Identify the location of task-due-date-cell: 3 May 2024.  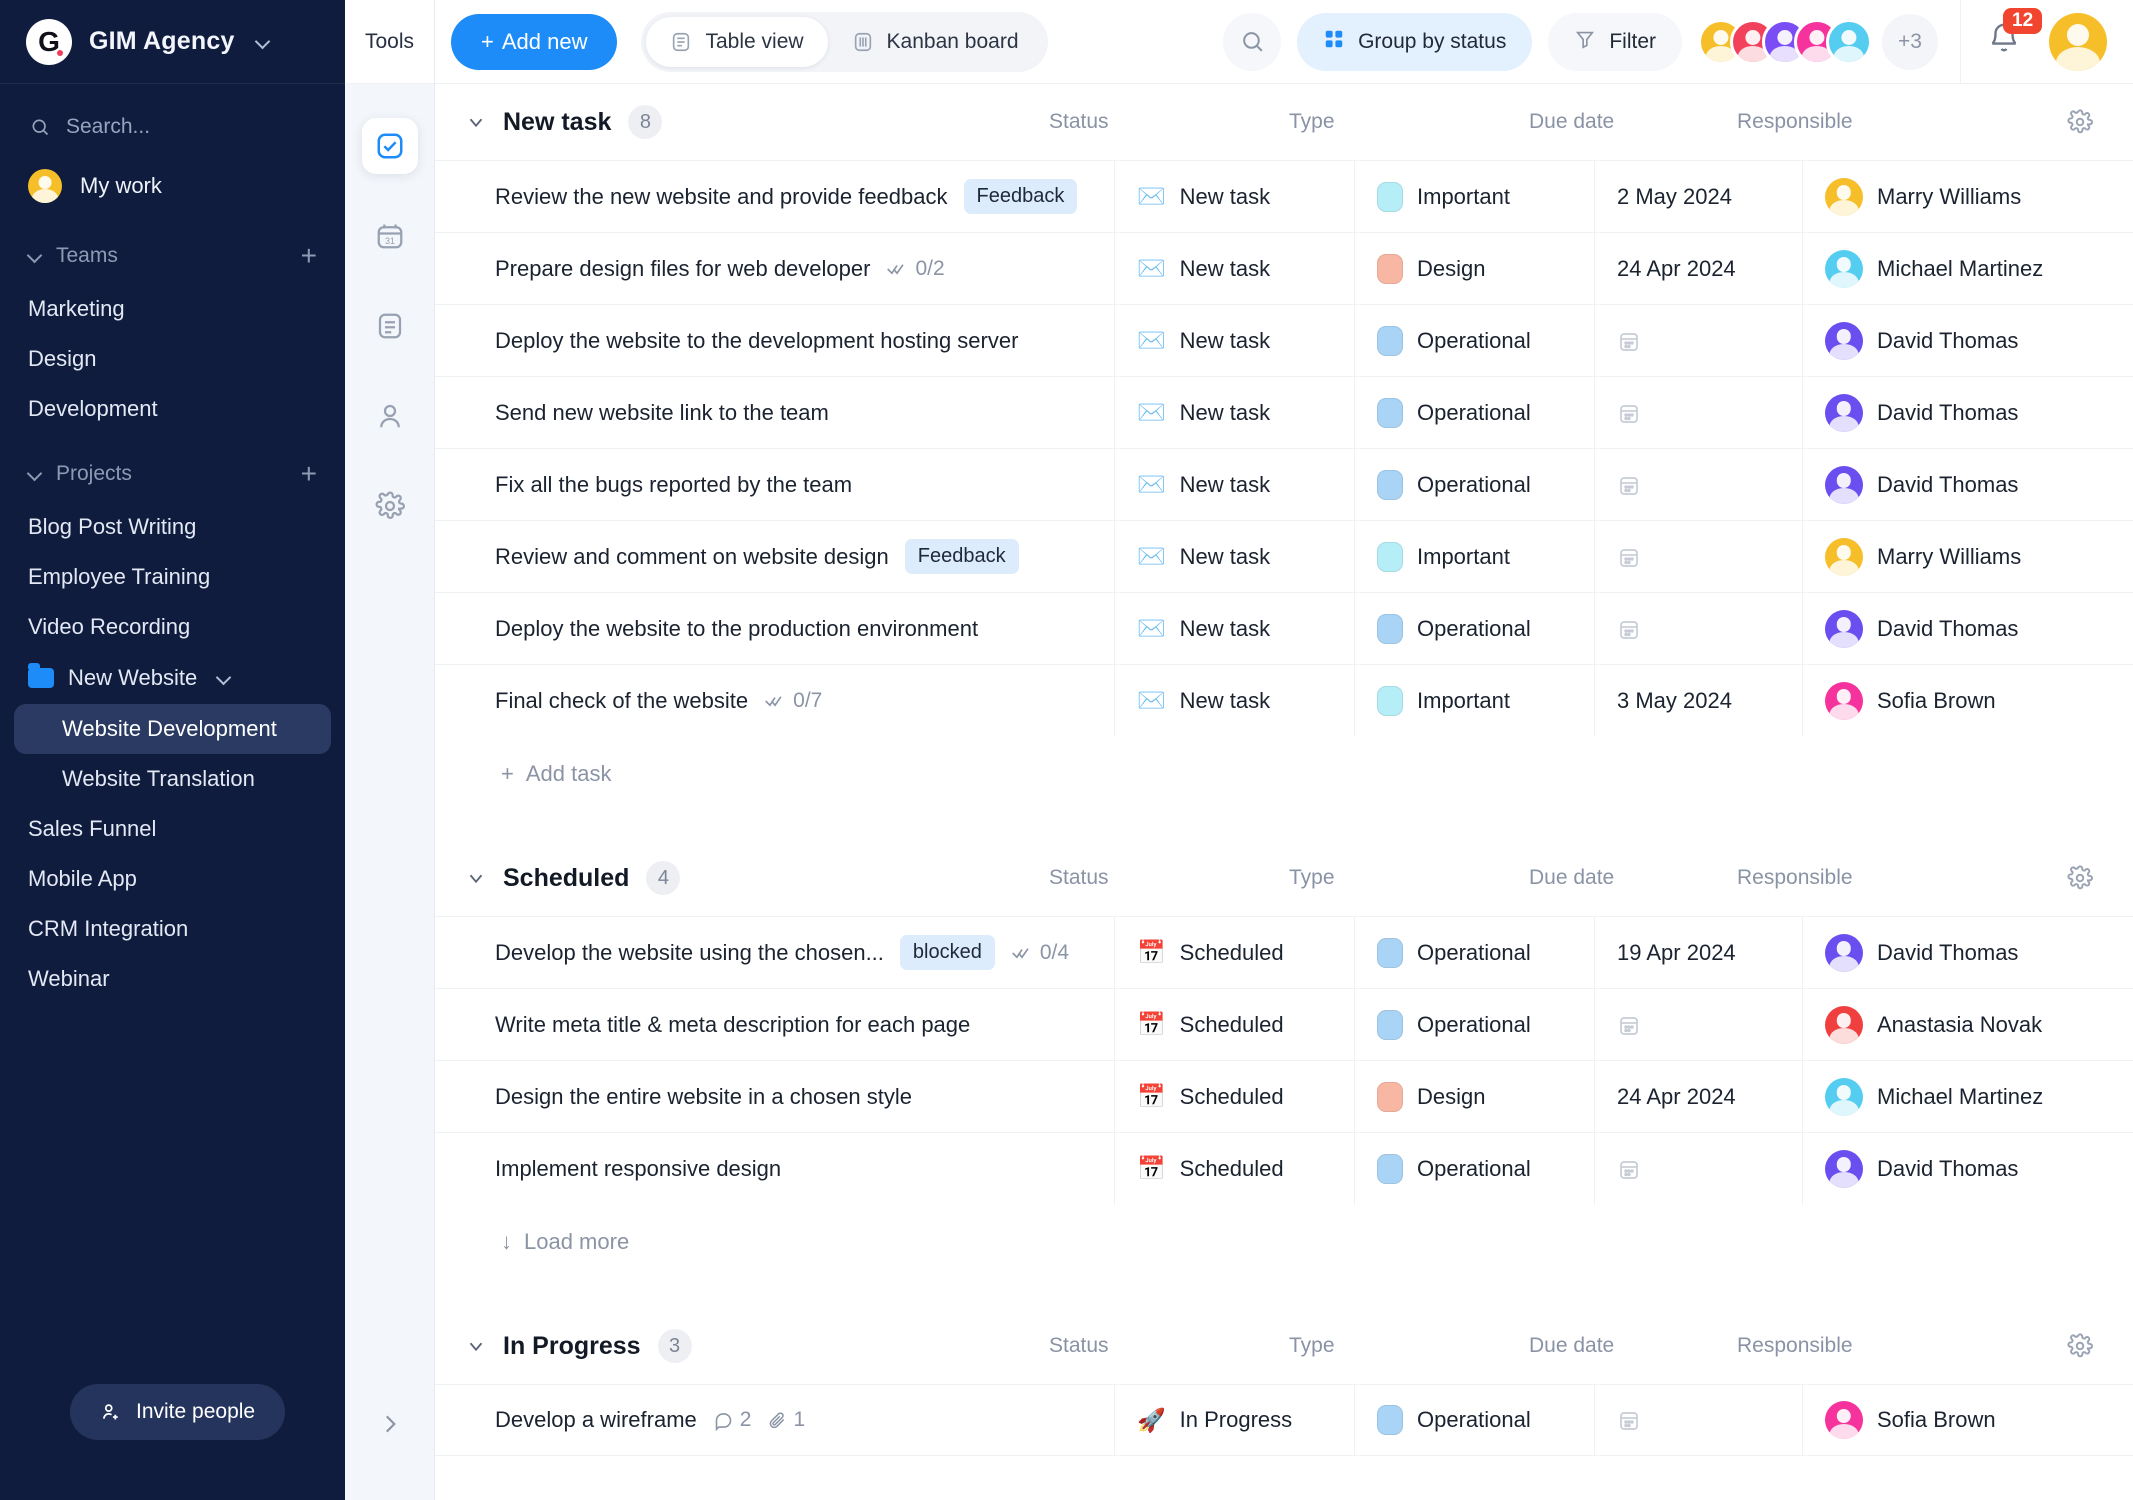
(1699, 700).